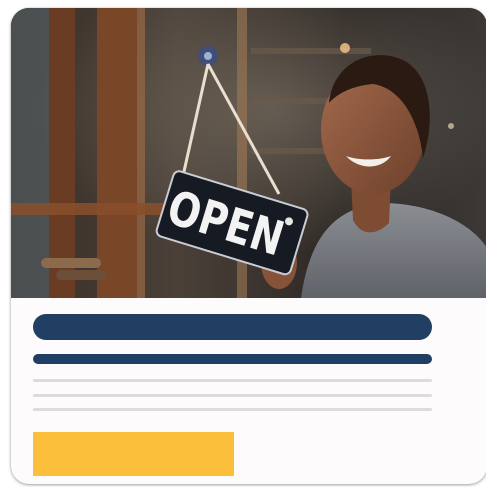 The image size is (486, 487). I want to click on title-placeholder-bar, so click(232, 327).